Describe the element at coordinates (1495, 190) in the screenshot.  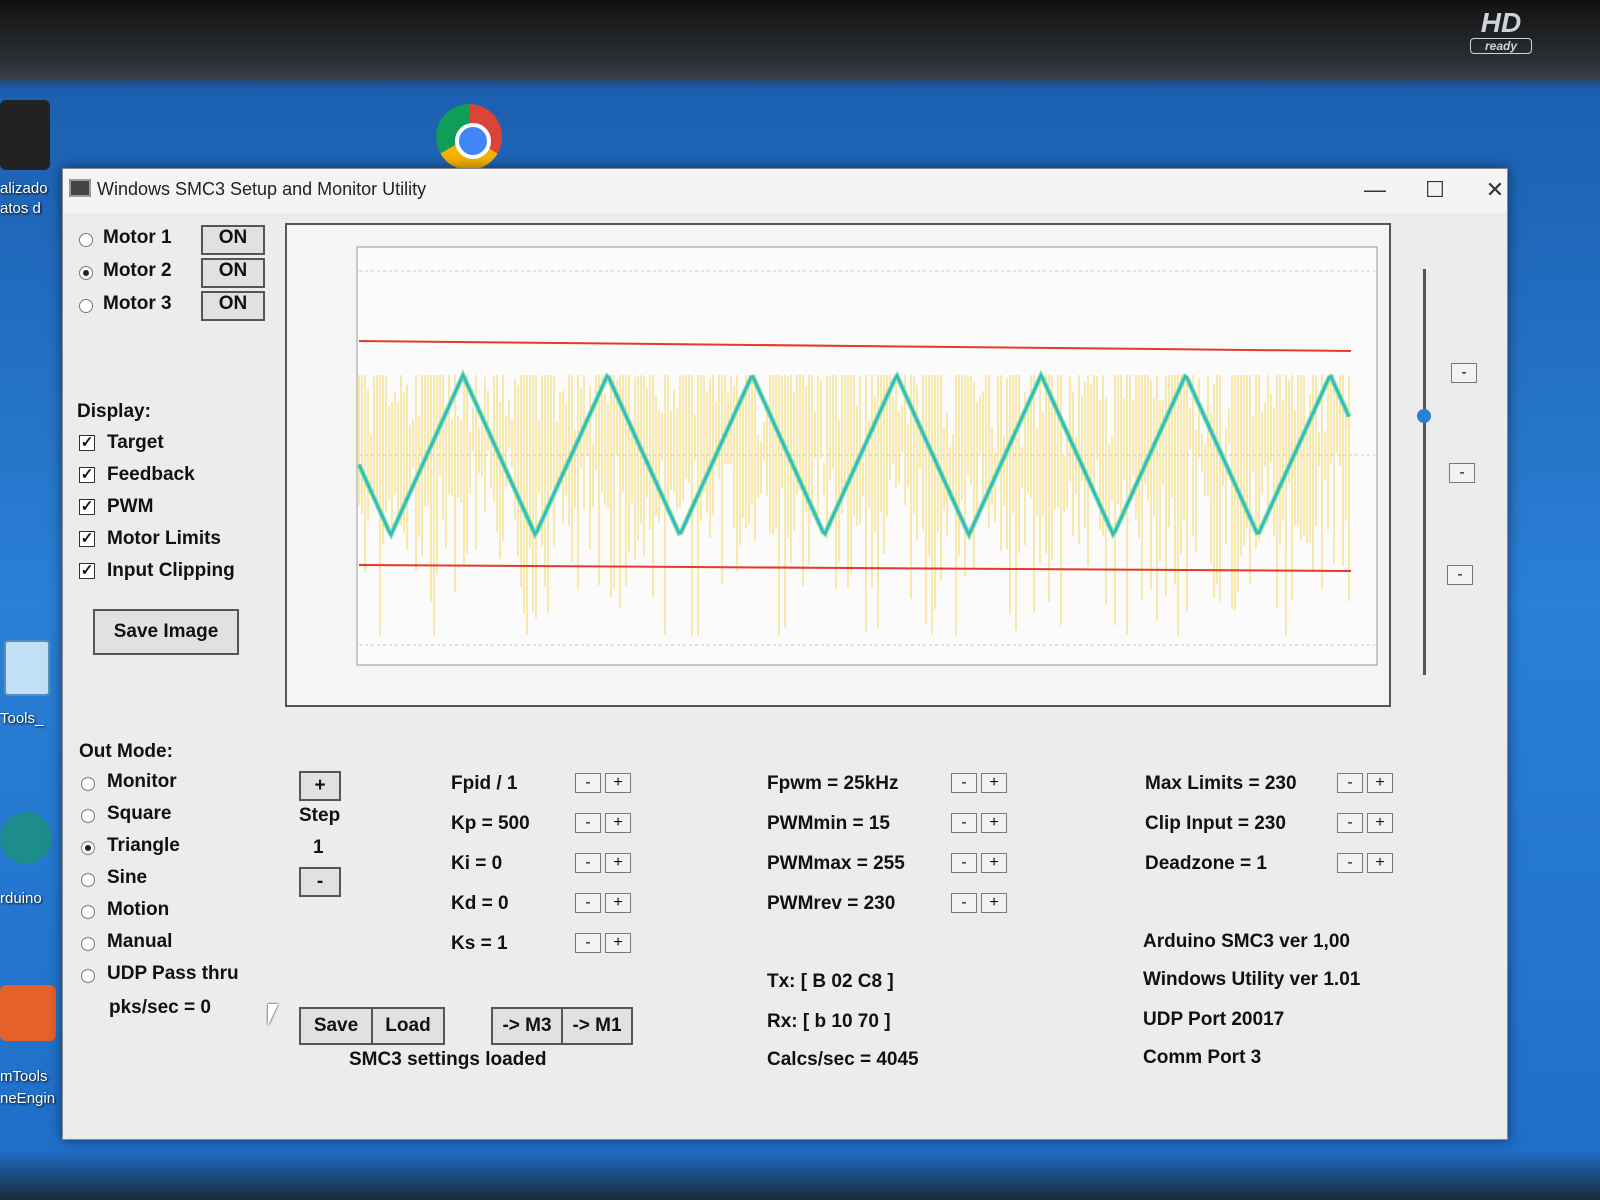
I see `close-button: ✕` at that location.